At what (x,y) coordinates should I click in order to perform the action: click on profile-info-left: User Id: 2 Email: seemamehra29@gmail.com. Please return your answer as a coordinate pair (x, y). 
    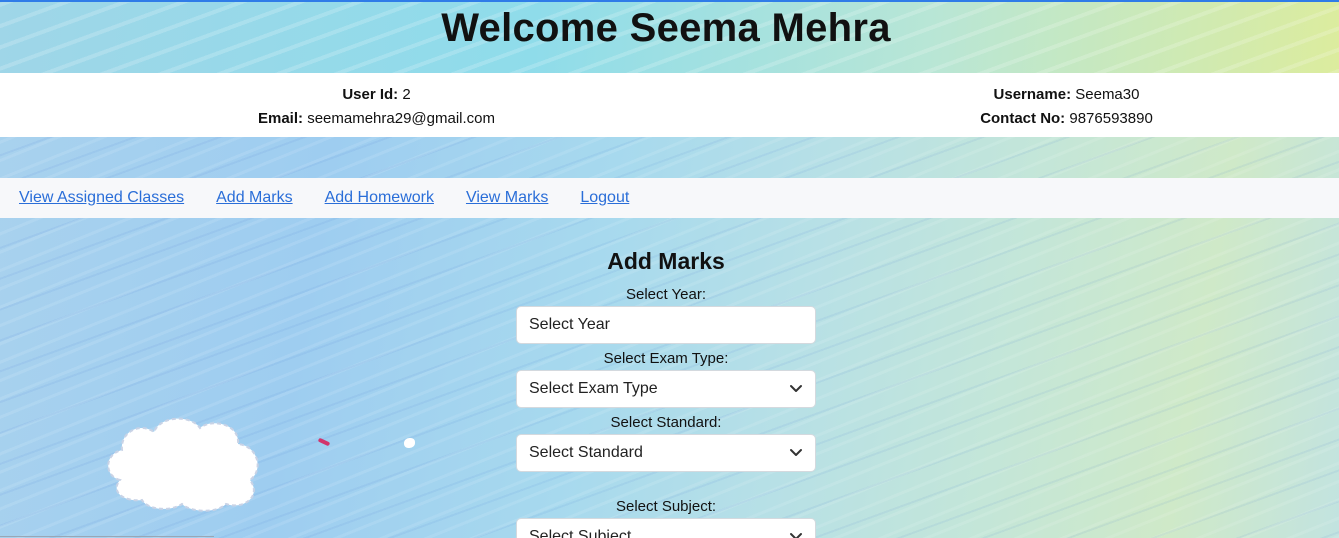
    Looking at the image, I should click on (376, 107).